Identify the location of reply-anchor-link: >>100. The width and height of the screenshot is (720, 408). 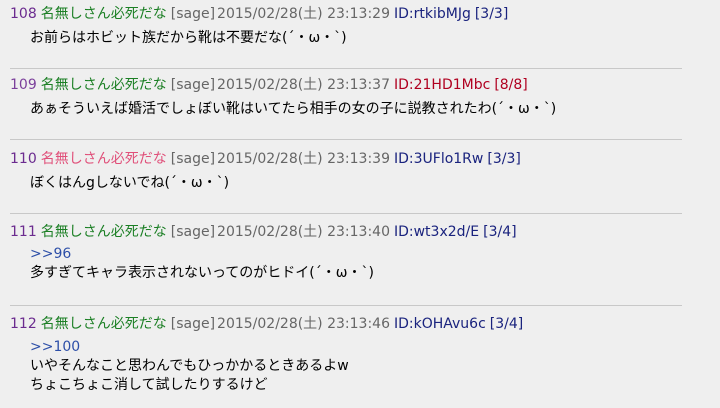
(189, 347).